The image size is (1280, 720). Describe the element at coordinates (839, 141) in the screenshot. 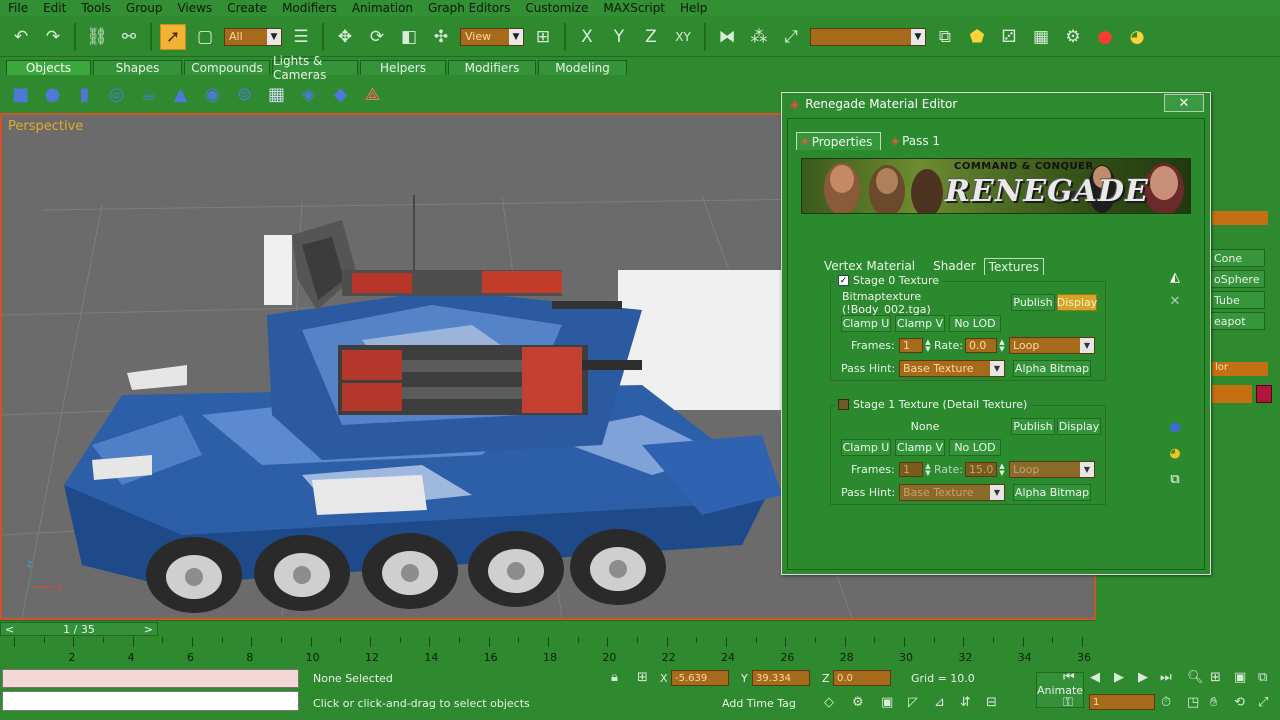

I see `tab-properties: ◈ Properties` at that location.